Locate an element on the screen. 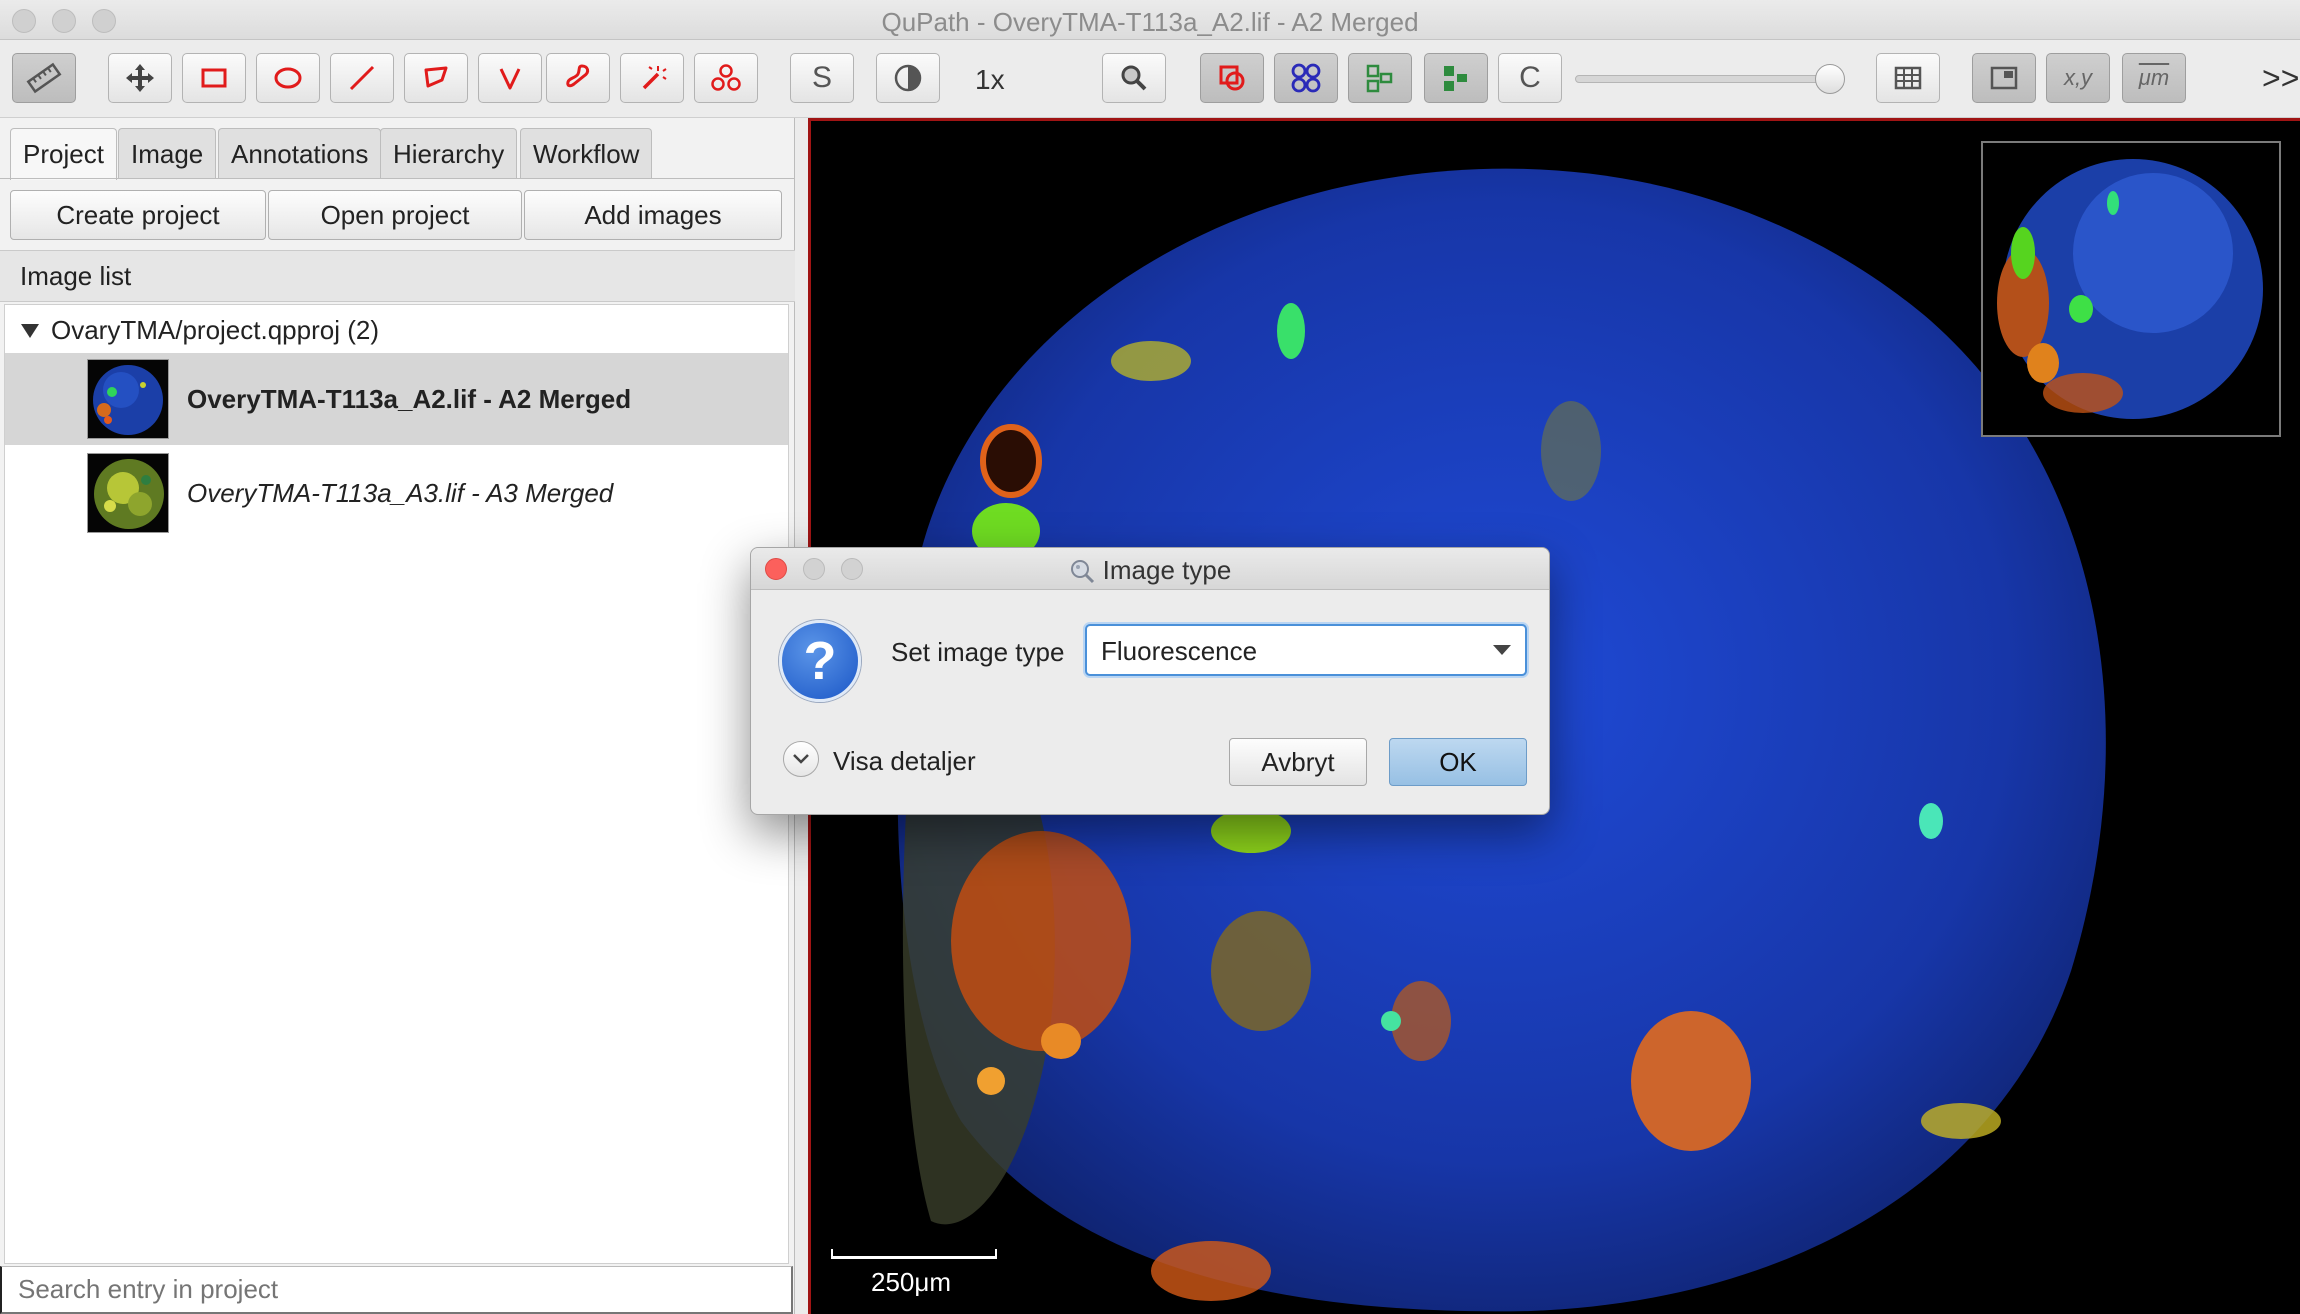 This screenshot has height=1314, width=2300. measurement-table-button is located at coordinates (1908, 78).